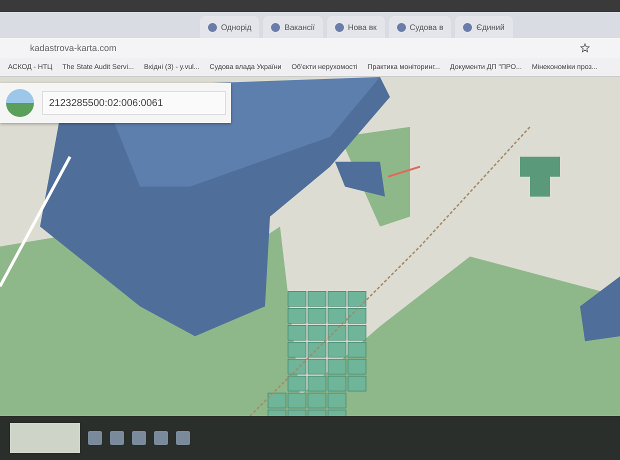 The height and width of the screenshot is (460, 620). Describe the element at coordinates (420, 27) in the screenshot. I see `browser-tab: Судова в` at that location.